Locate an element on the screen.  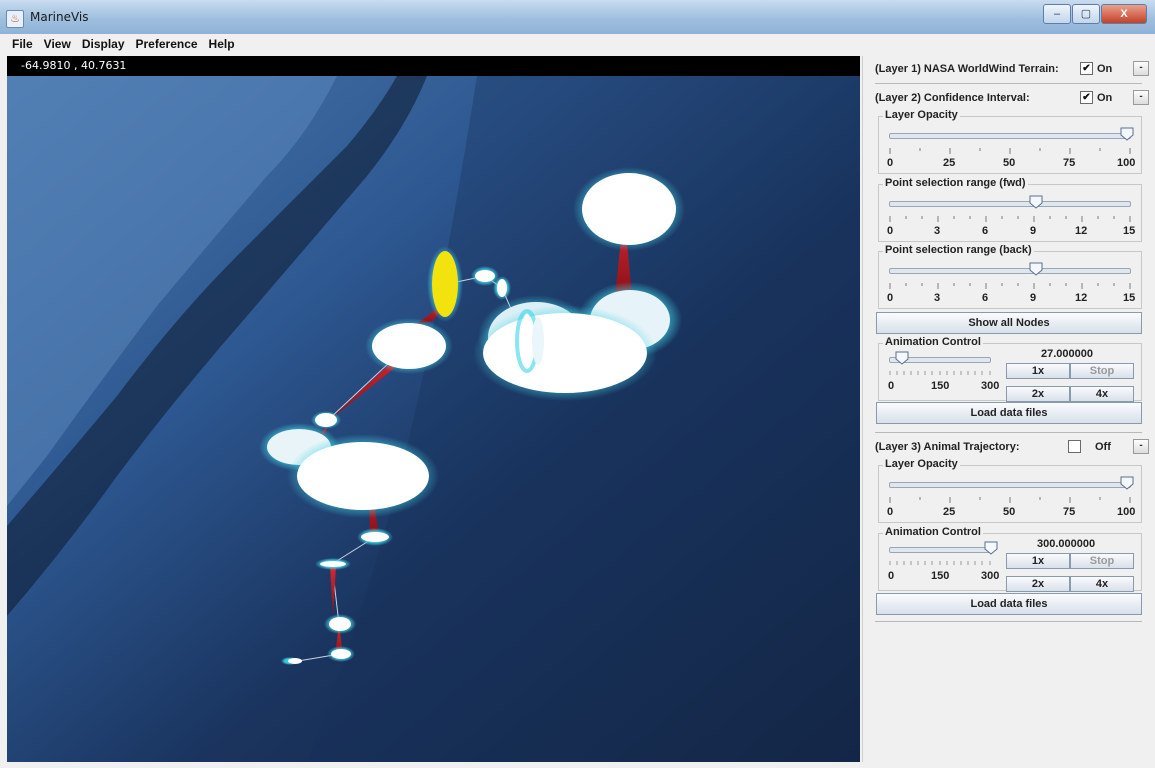
layer3-animation-slider is located at coordinates (940, 550).